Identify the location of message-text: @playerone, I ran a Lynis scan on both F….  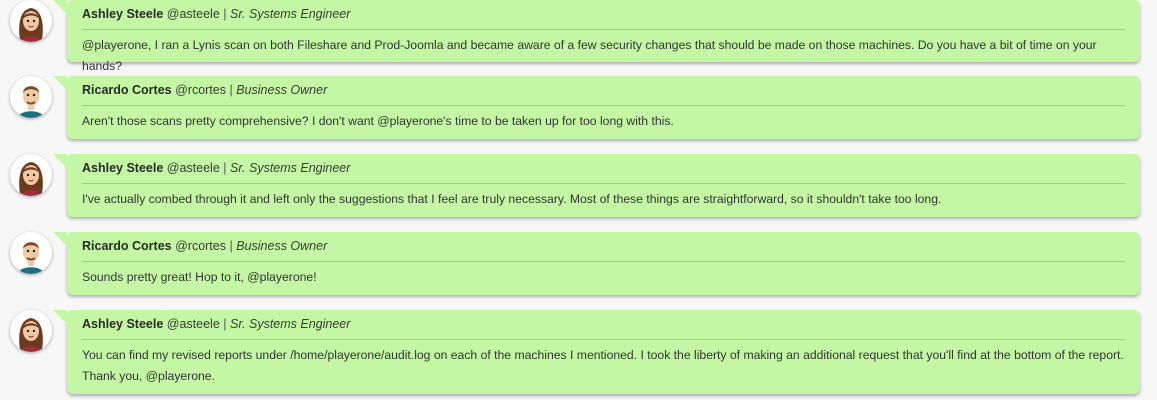
(589, 55).